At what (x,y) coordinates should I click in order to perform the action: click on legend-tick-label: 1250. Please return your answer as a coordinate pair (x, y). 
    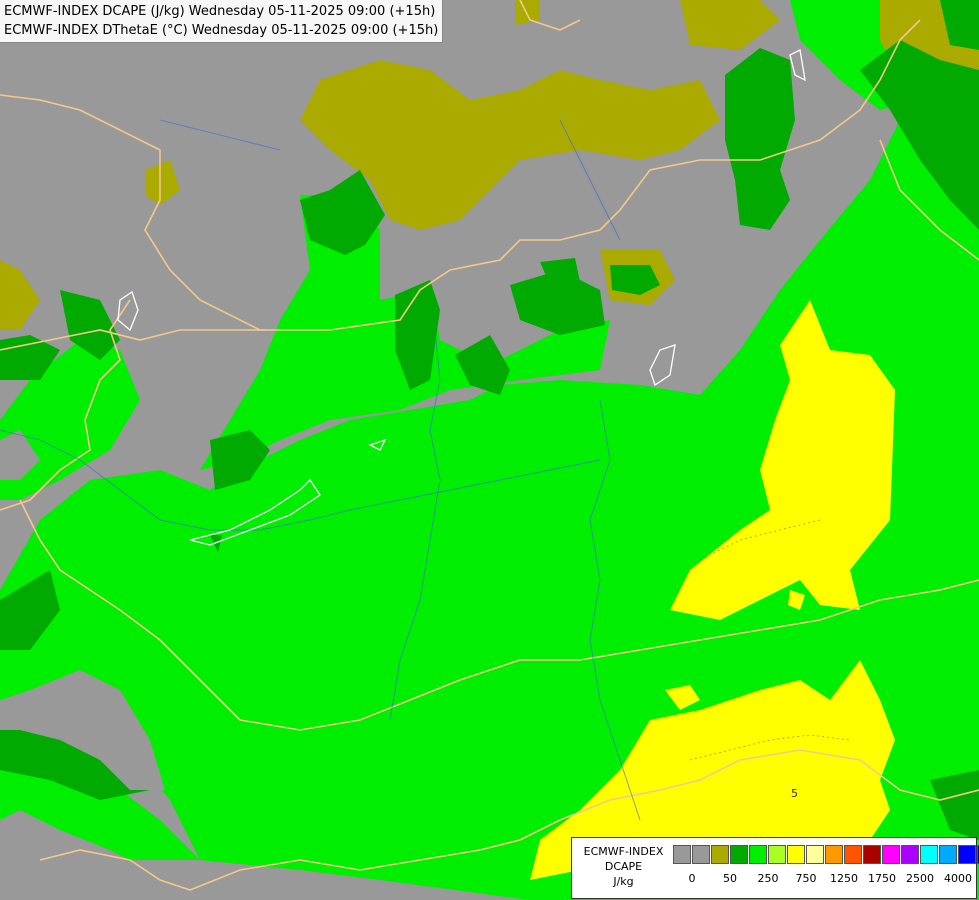
    Looking at the image, I should click on (844, 878).